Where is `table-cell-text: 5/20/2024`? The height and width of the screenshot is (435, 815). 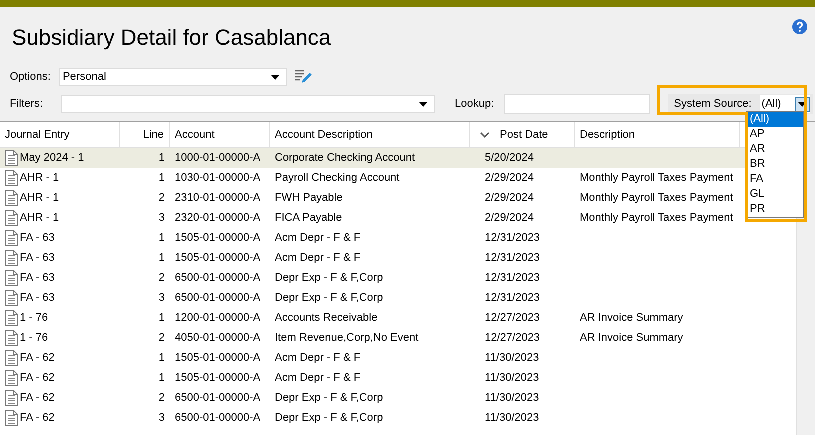 table-cell-text: 5/20/2024 is located at coordinates (509, 158).